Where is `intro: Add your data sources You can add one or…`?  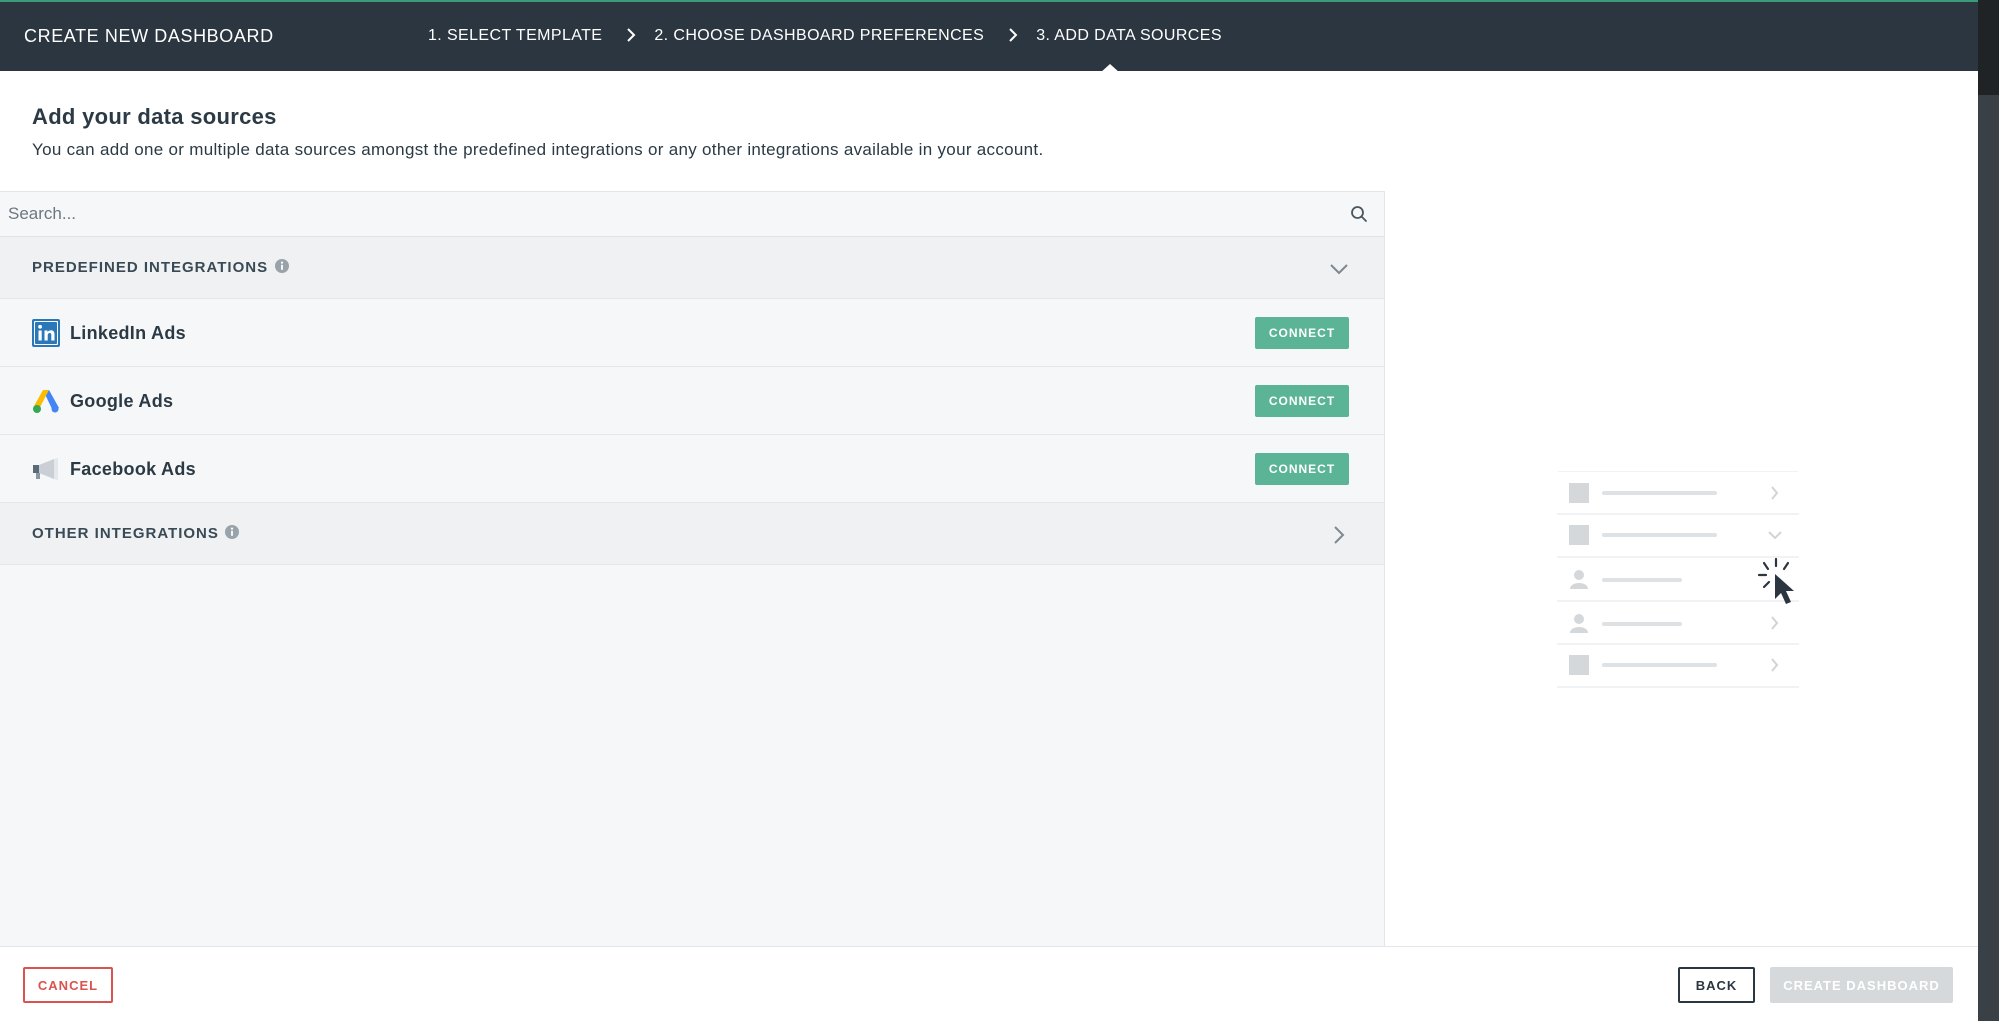 intro: Add your data sources You can add one or… is located at coordinates (537, 132).